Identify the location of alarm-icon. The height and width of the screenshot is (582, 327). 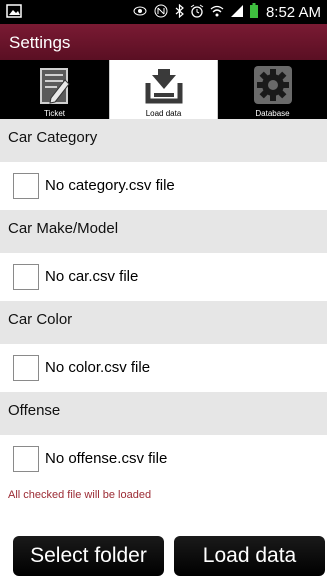
(197, 12).